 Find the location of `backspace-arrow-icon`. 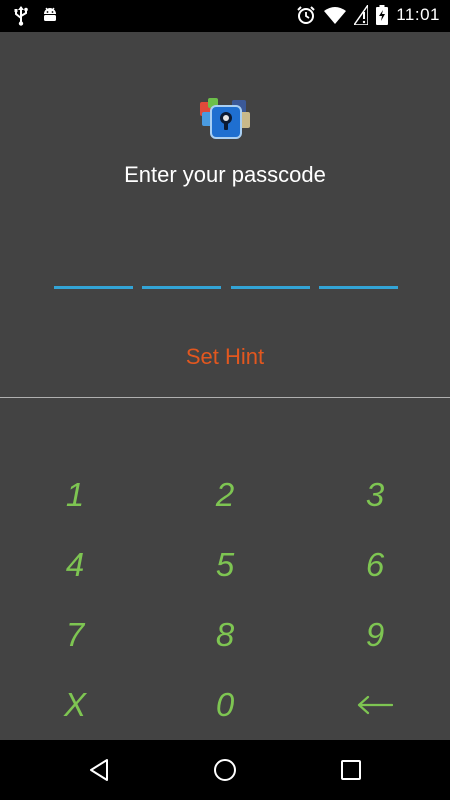

backspace-arrow-icon is located at coordinates (375, 705).